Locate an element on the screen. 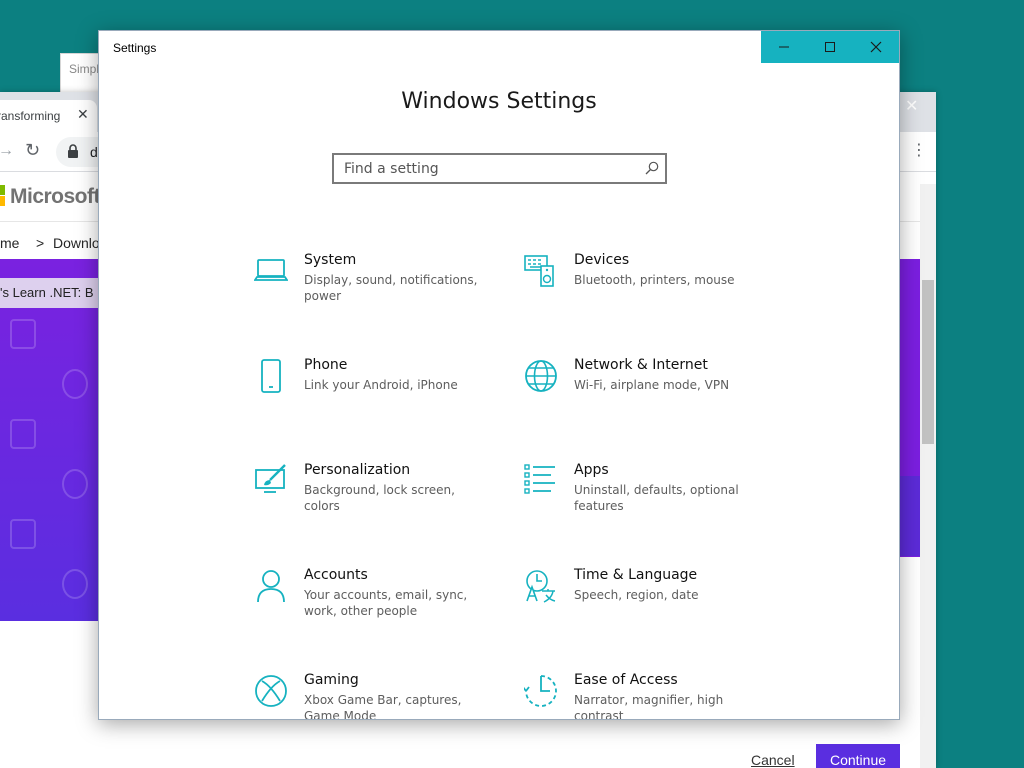 The image size is (1024, 768). tile-time-language: Time & Language Speech, region, date is located at coordinates (649, 607).